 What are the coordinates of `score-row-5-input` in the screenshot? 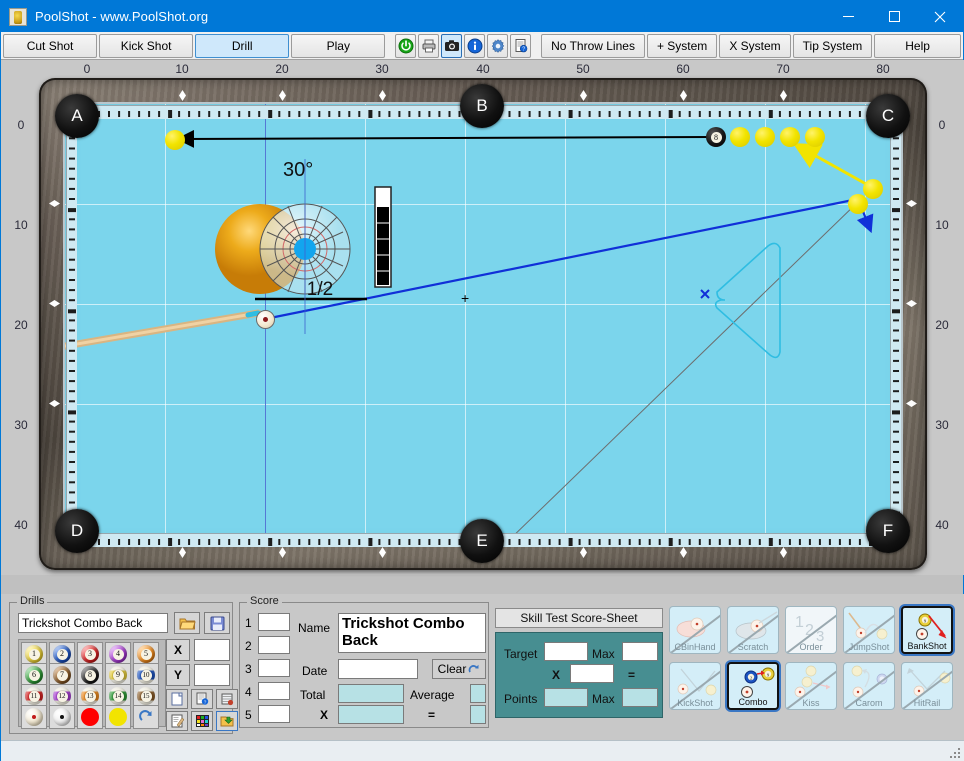 It's located at (274, 714).